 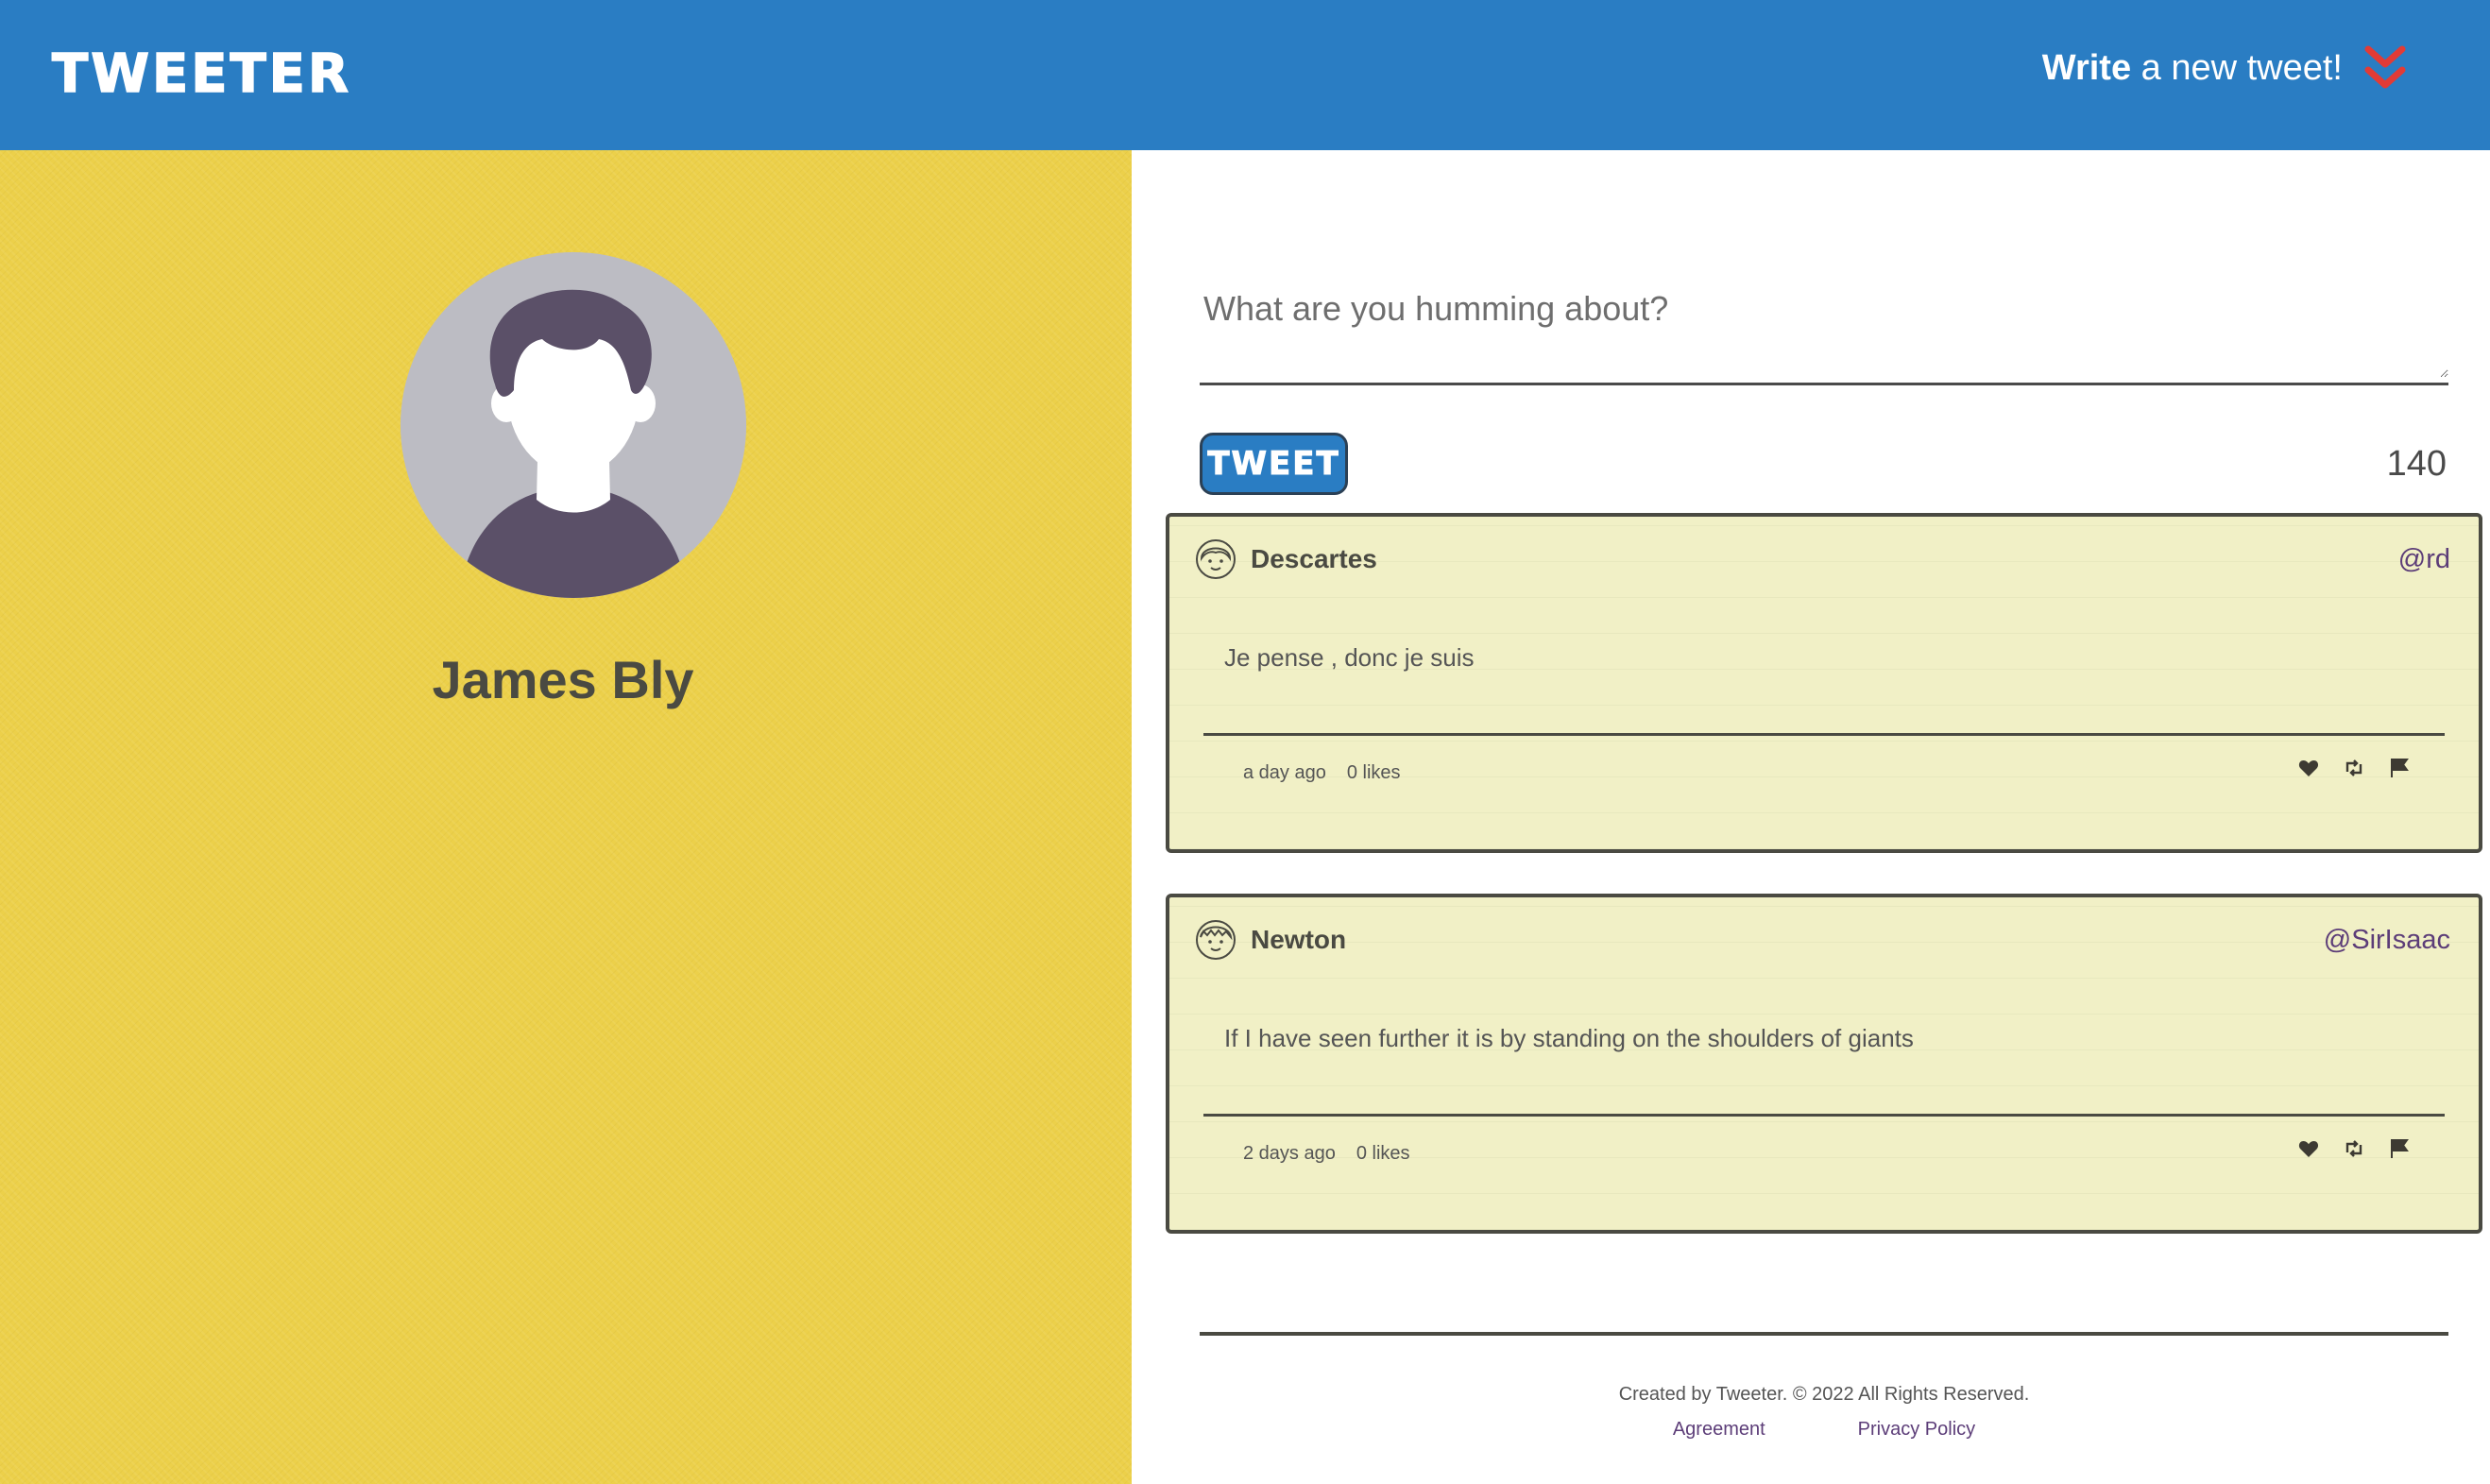 What do you see at coordinates (2424, 559) in the screenshot?
I see `tweet-author-handle: @rd` at bounding box center [2424, 559].